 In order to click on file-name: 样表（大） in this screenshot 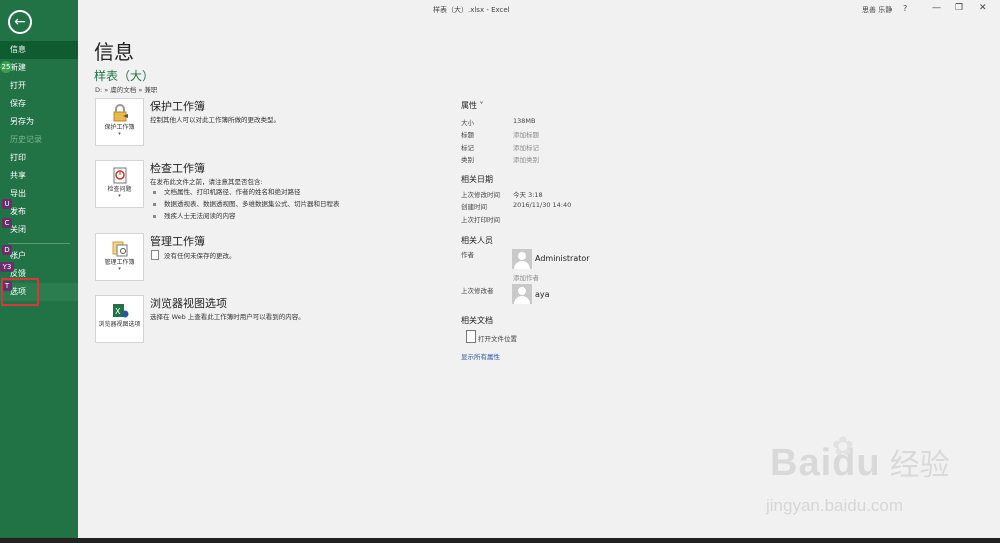, I will do `click(124, 76)`.